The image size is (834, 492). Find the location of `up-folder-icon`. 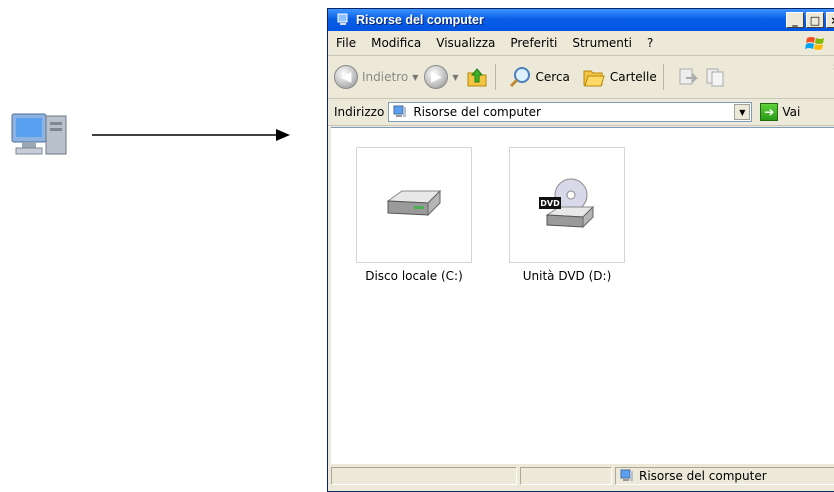

up-folder-icon is located at coordinates (477, 77).